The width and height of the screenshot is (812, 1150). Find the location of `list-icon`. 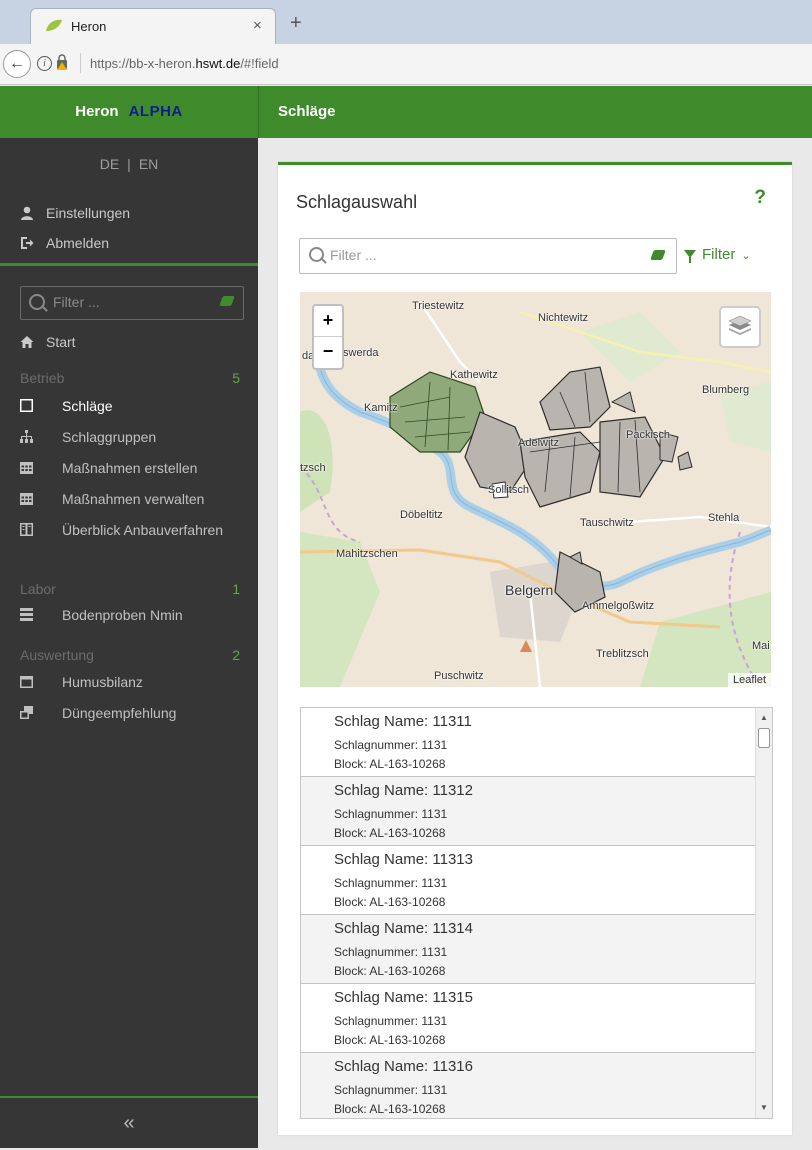

list-icon is located at coordinates (26, 614).